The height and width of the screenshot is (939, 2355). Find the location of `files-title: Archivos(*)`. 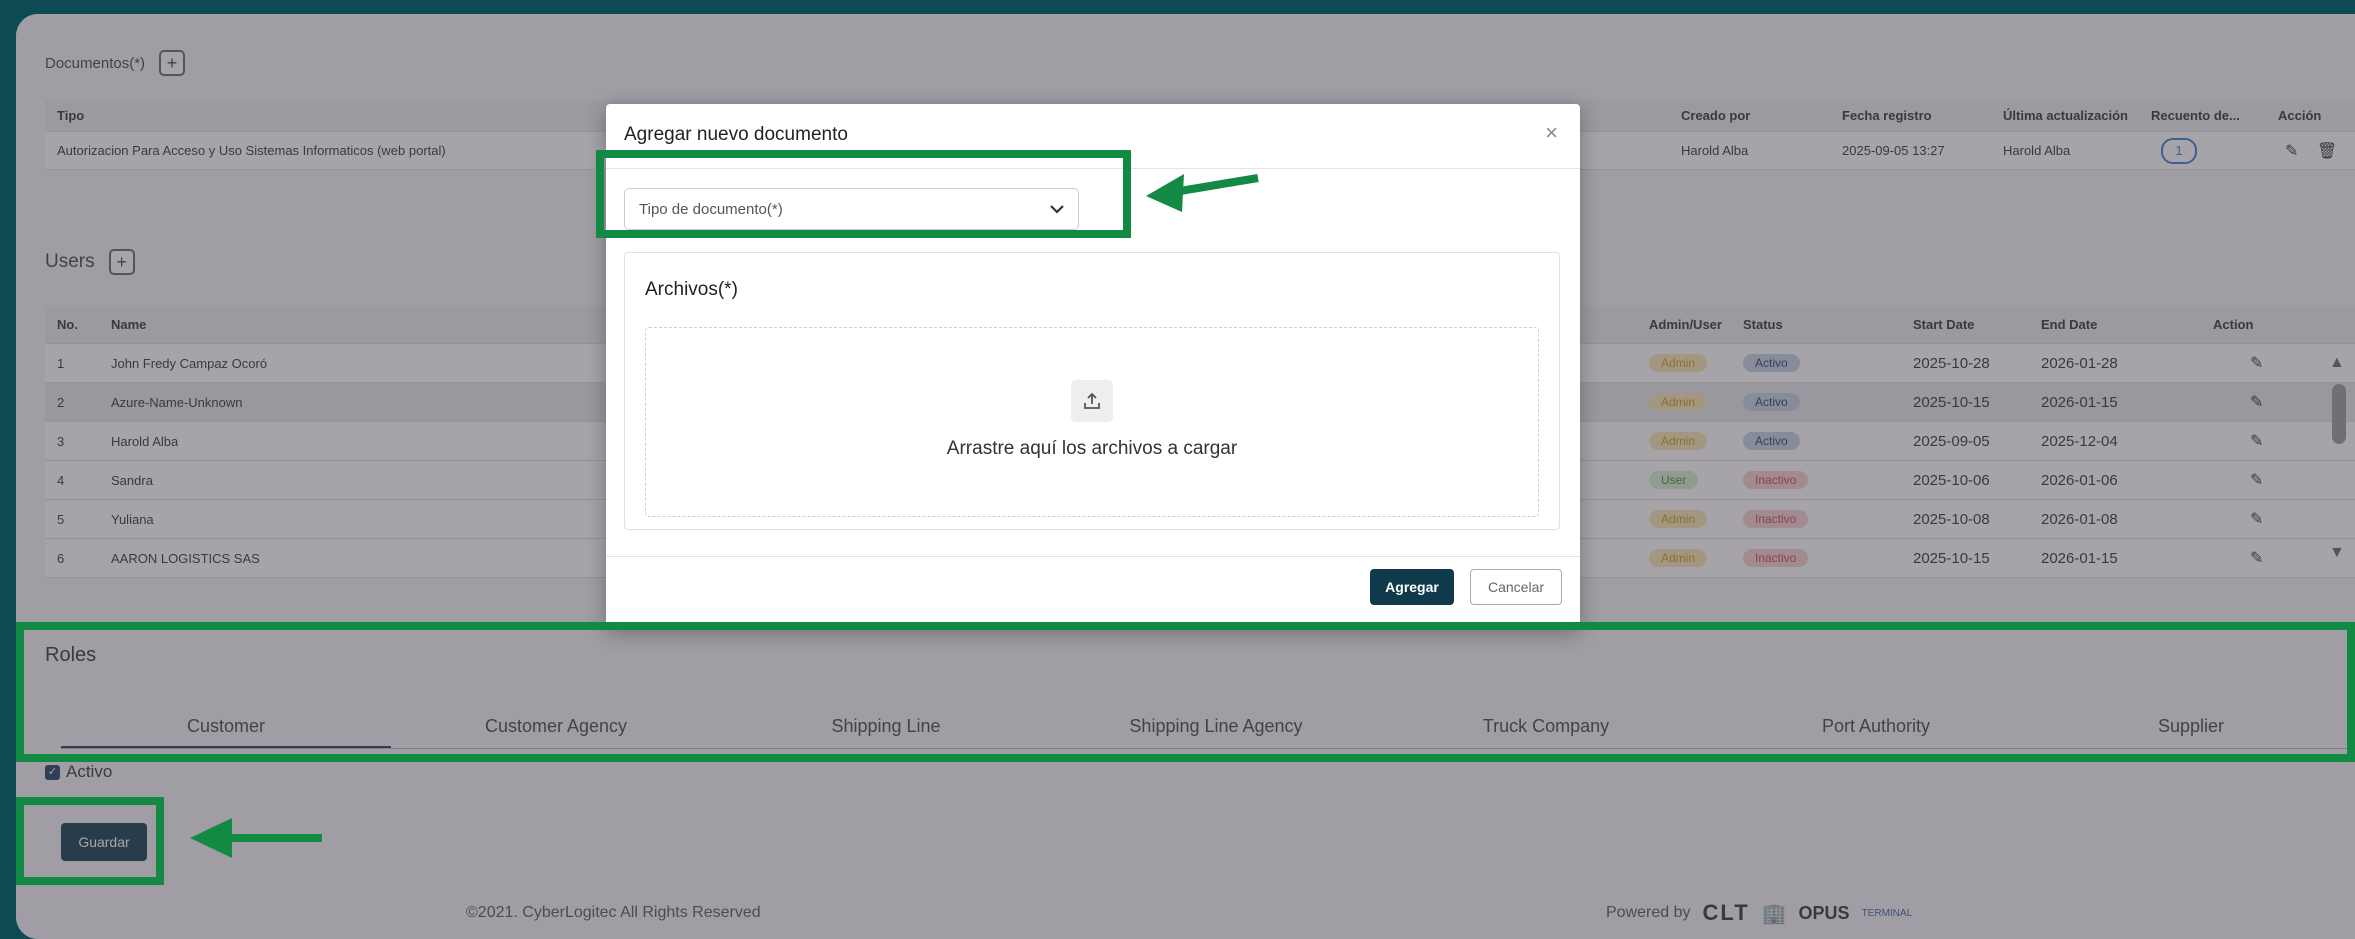

files-title: Archivos(*) is located at coordinates (691, 289).